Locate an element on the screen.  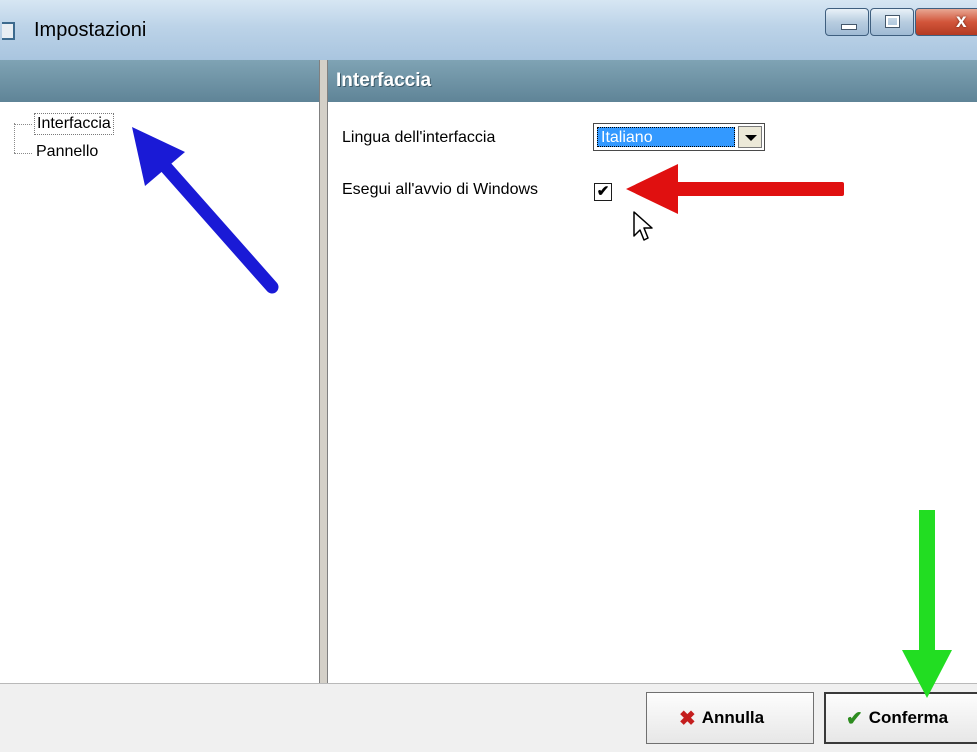
mouse-cursor-icon is located at coordinates (643, 226).